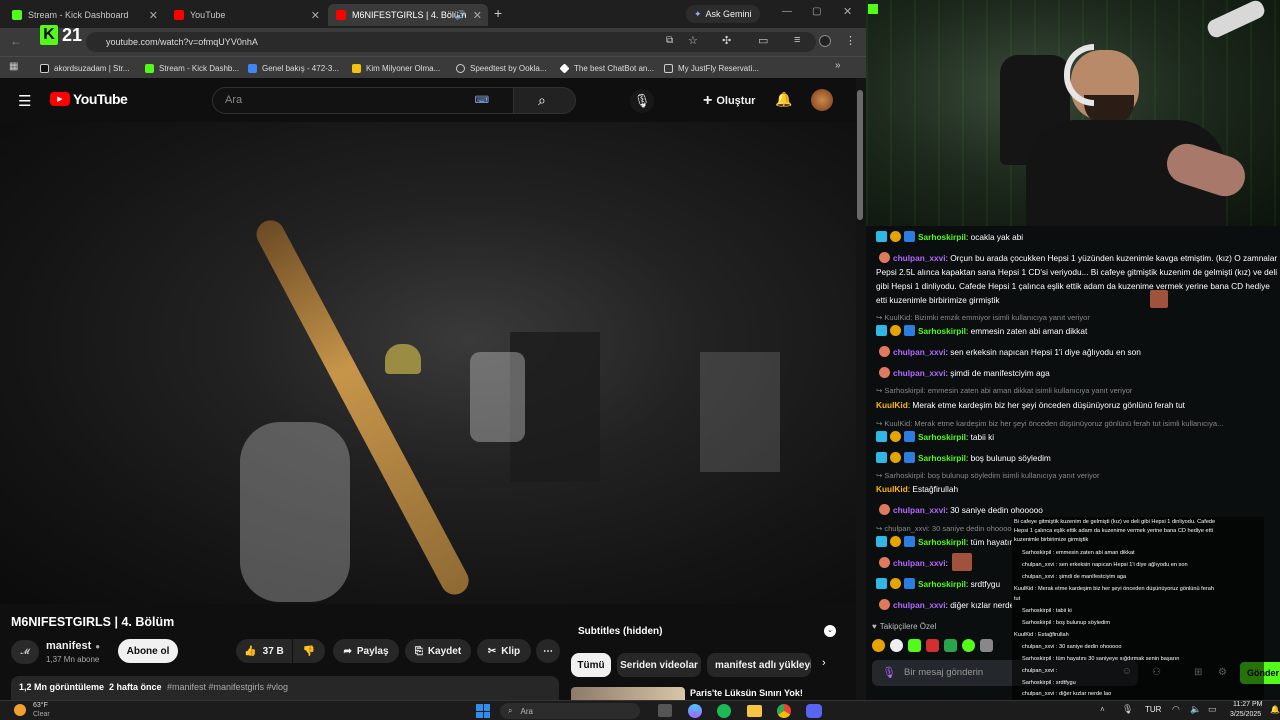 This screenshot has height=720, width=1280. What do you see at coordinates (25, 652) in the screenshot?
I see `channel-avatar: 𝓜` at bounding box center [25, 652].